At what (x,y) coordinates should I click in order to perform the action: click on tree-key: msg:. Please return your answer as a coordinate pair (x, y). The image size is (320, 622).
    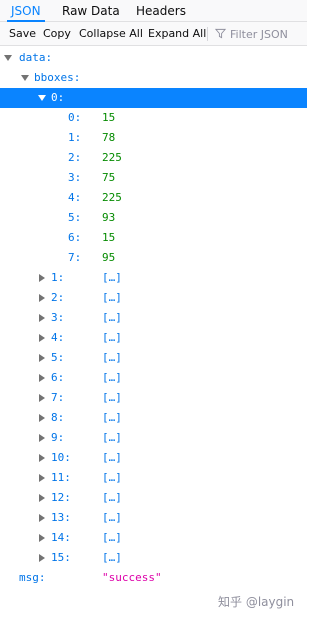
    Looking at the image, I should click on (32, 577).